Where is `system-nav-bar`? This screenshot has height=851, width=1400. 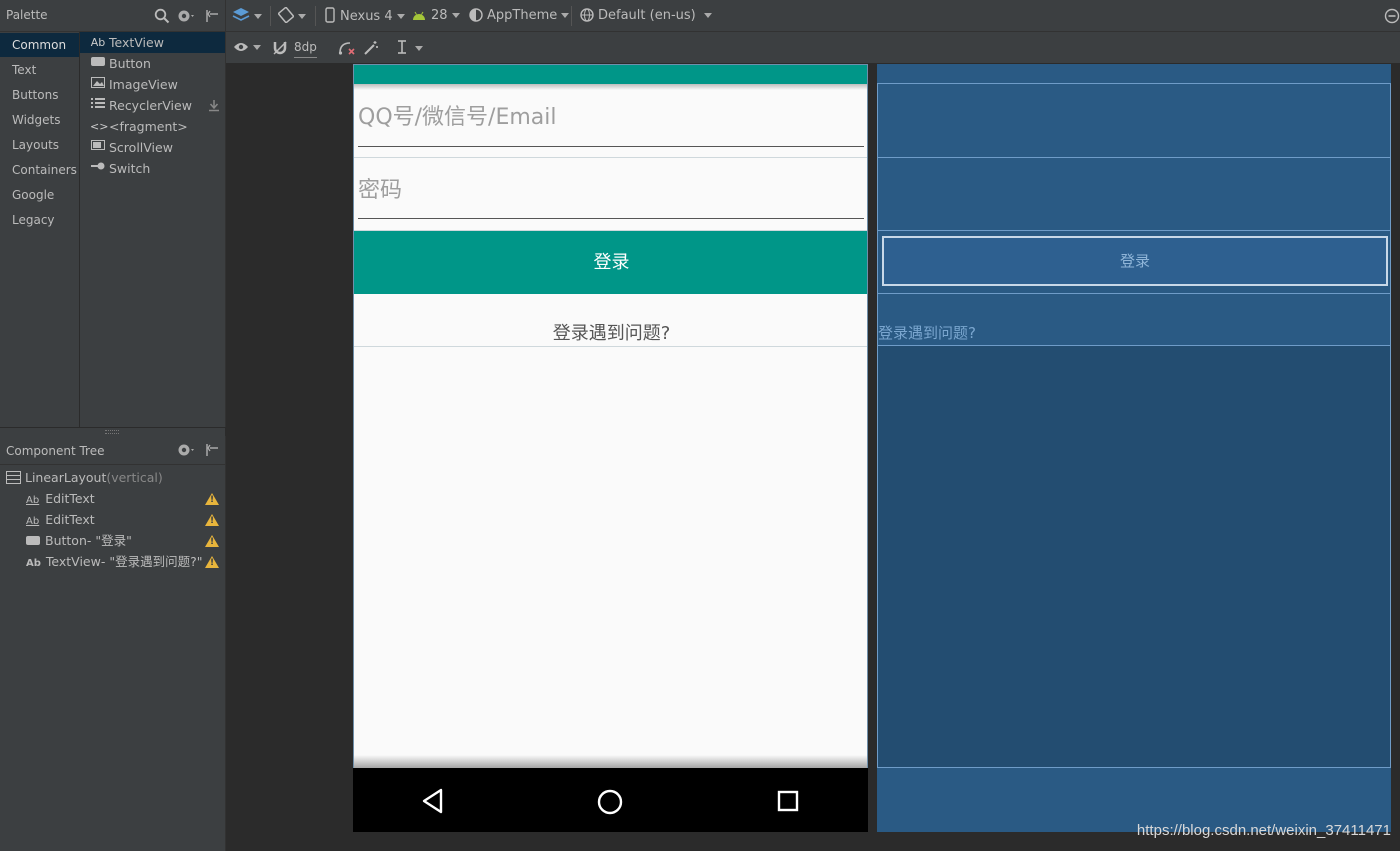 system-nav-bar is located at coordinates (610, 800).